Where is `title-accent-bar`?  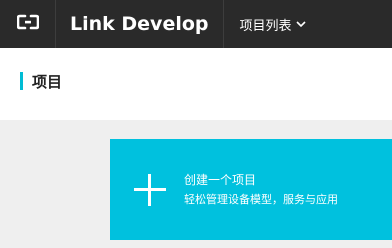
title-accent-bar is located at coordinates (21, 81).